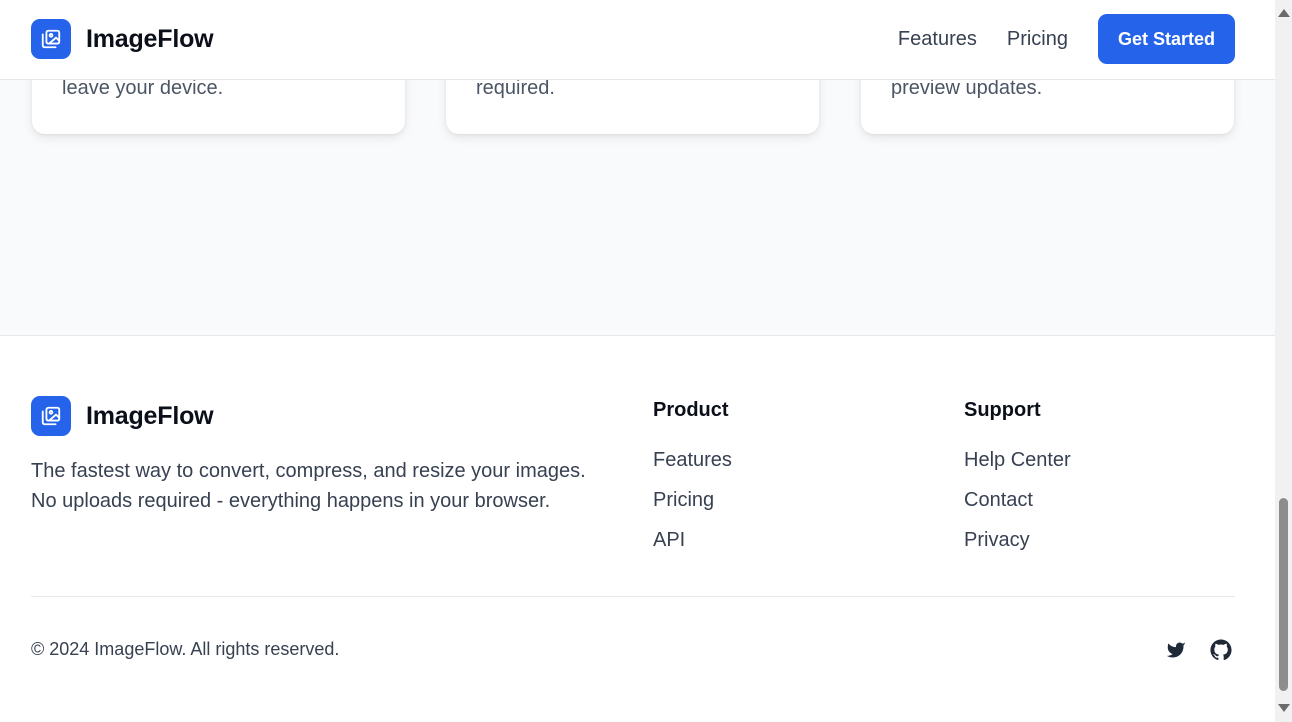 The width and height of the screenshot is (1292, 722). I want to click on footer-column-support: Support Help Center Contact Privacy, so click(1017, 483).